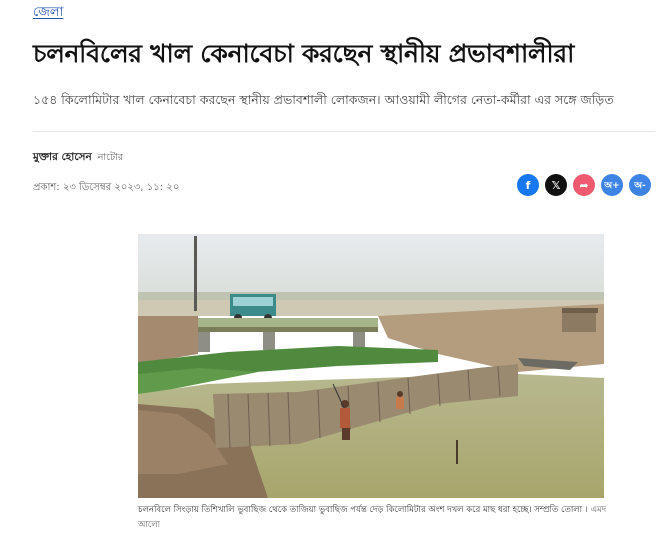 This screenshot has height=536, width=658. I want to click on divider, so click(344, 131).